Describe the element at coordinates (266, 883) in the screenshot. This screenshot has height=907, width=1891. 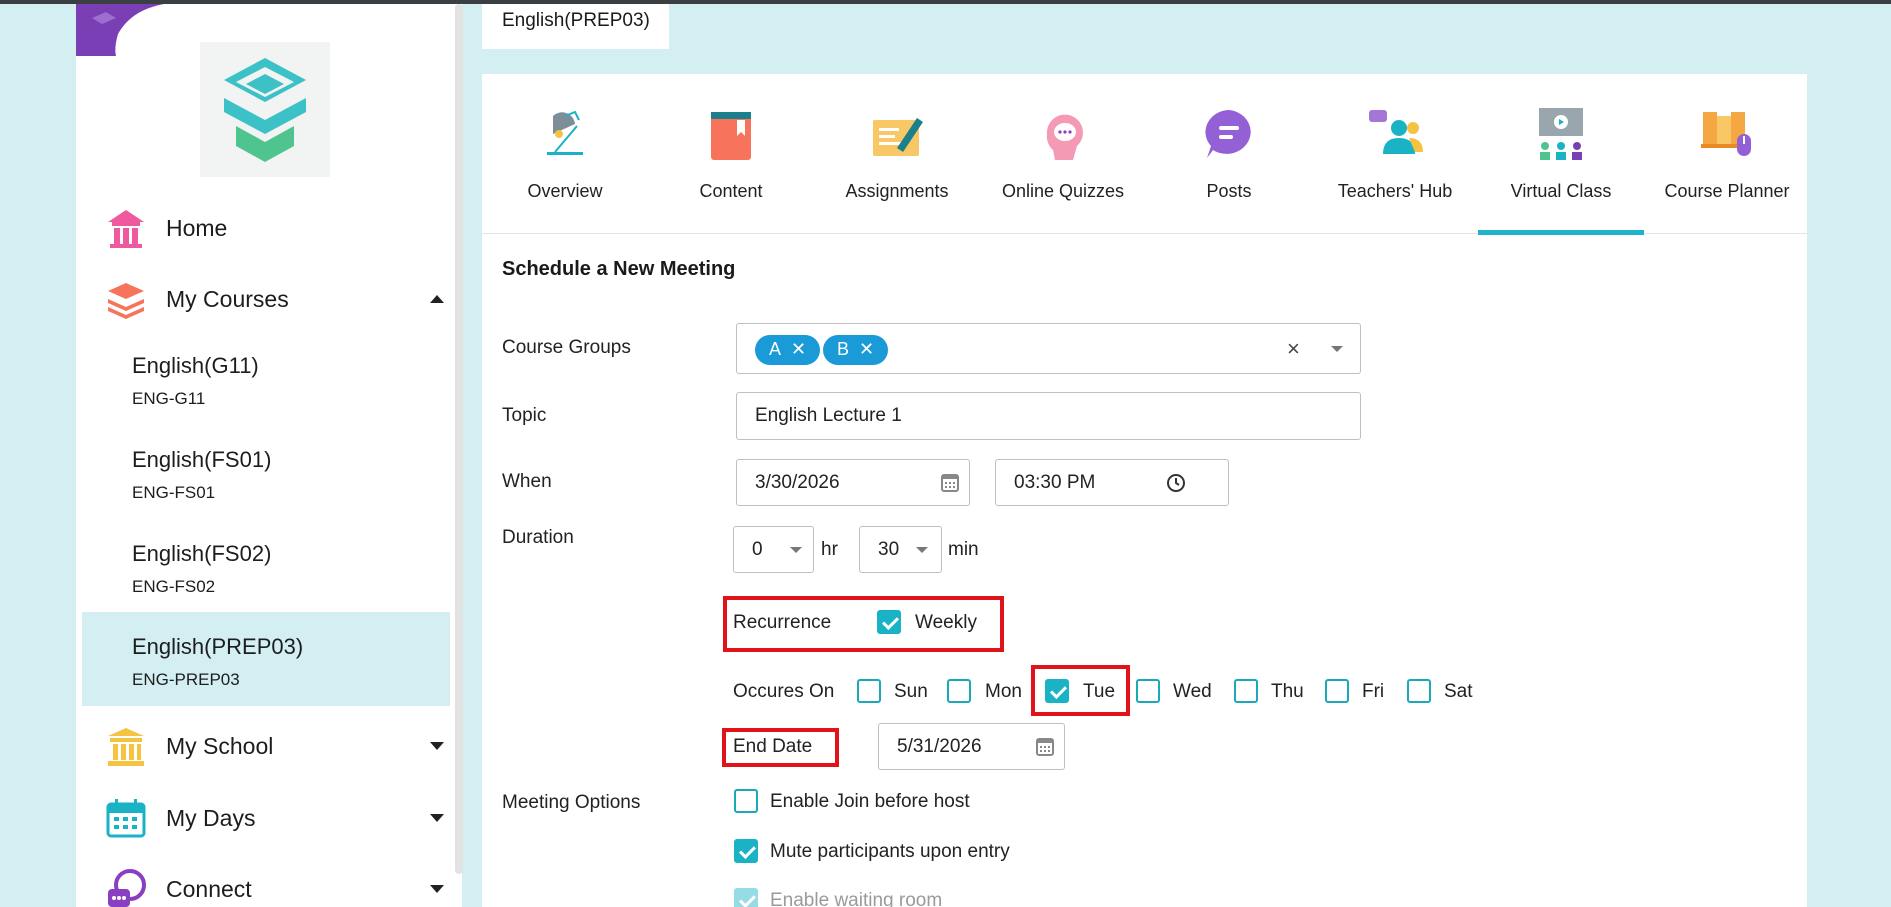
I see `nav-connect: Connect` at that location.